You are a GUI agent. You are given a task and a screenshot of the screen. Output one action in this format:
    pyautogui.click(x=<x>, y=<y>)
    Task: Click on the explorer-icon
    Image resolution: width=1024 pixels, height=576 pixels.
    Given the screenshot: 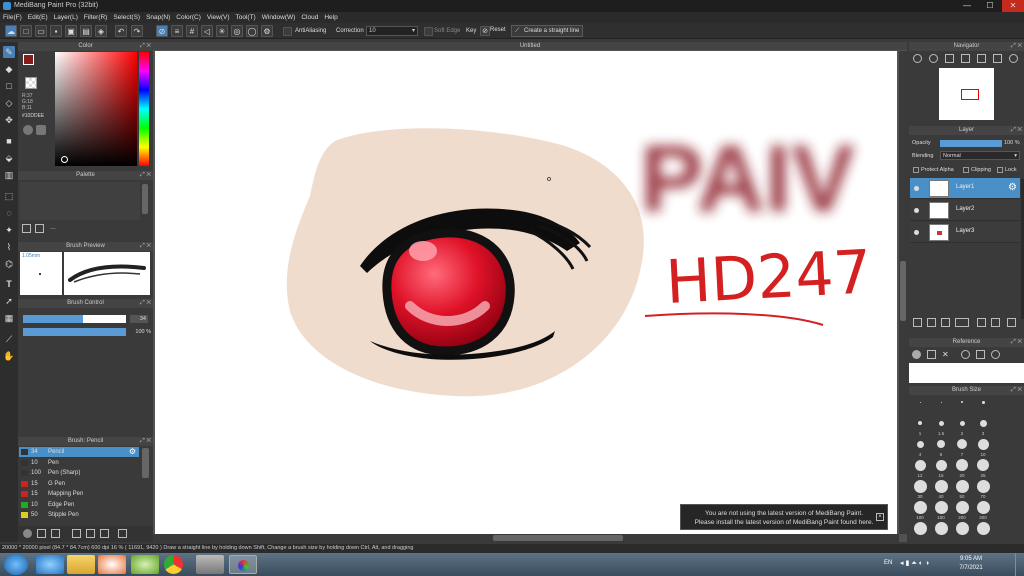 What is the action you would take?
    pyautogui.click(x=81, y=564)
    